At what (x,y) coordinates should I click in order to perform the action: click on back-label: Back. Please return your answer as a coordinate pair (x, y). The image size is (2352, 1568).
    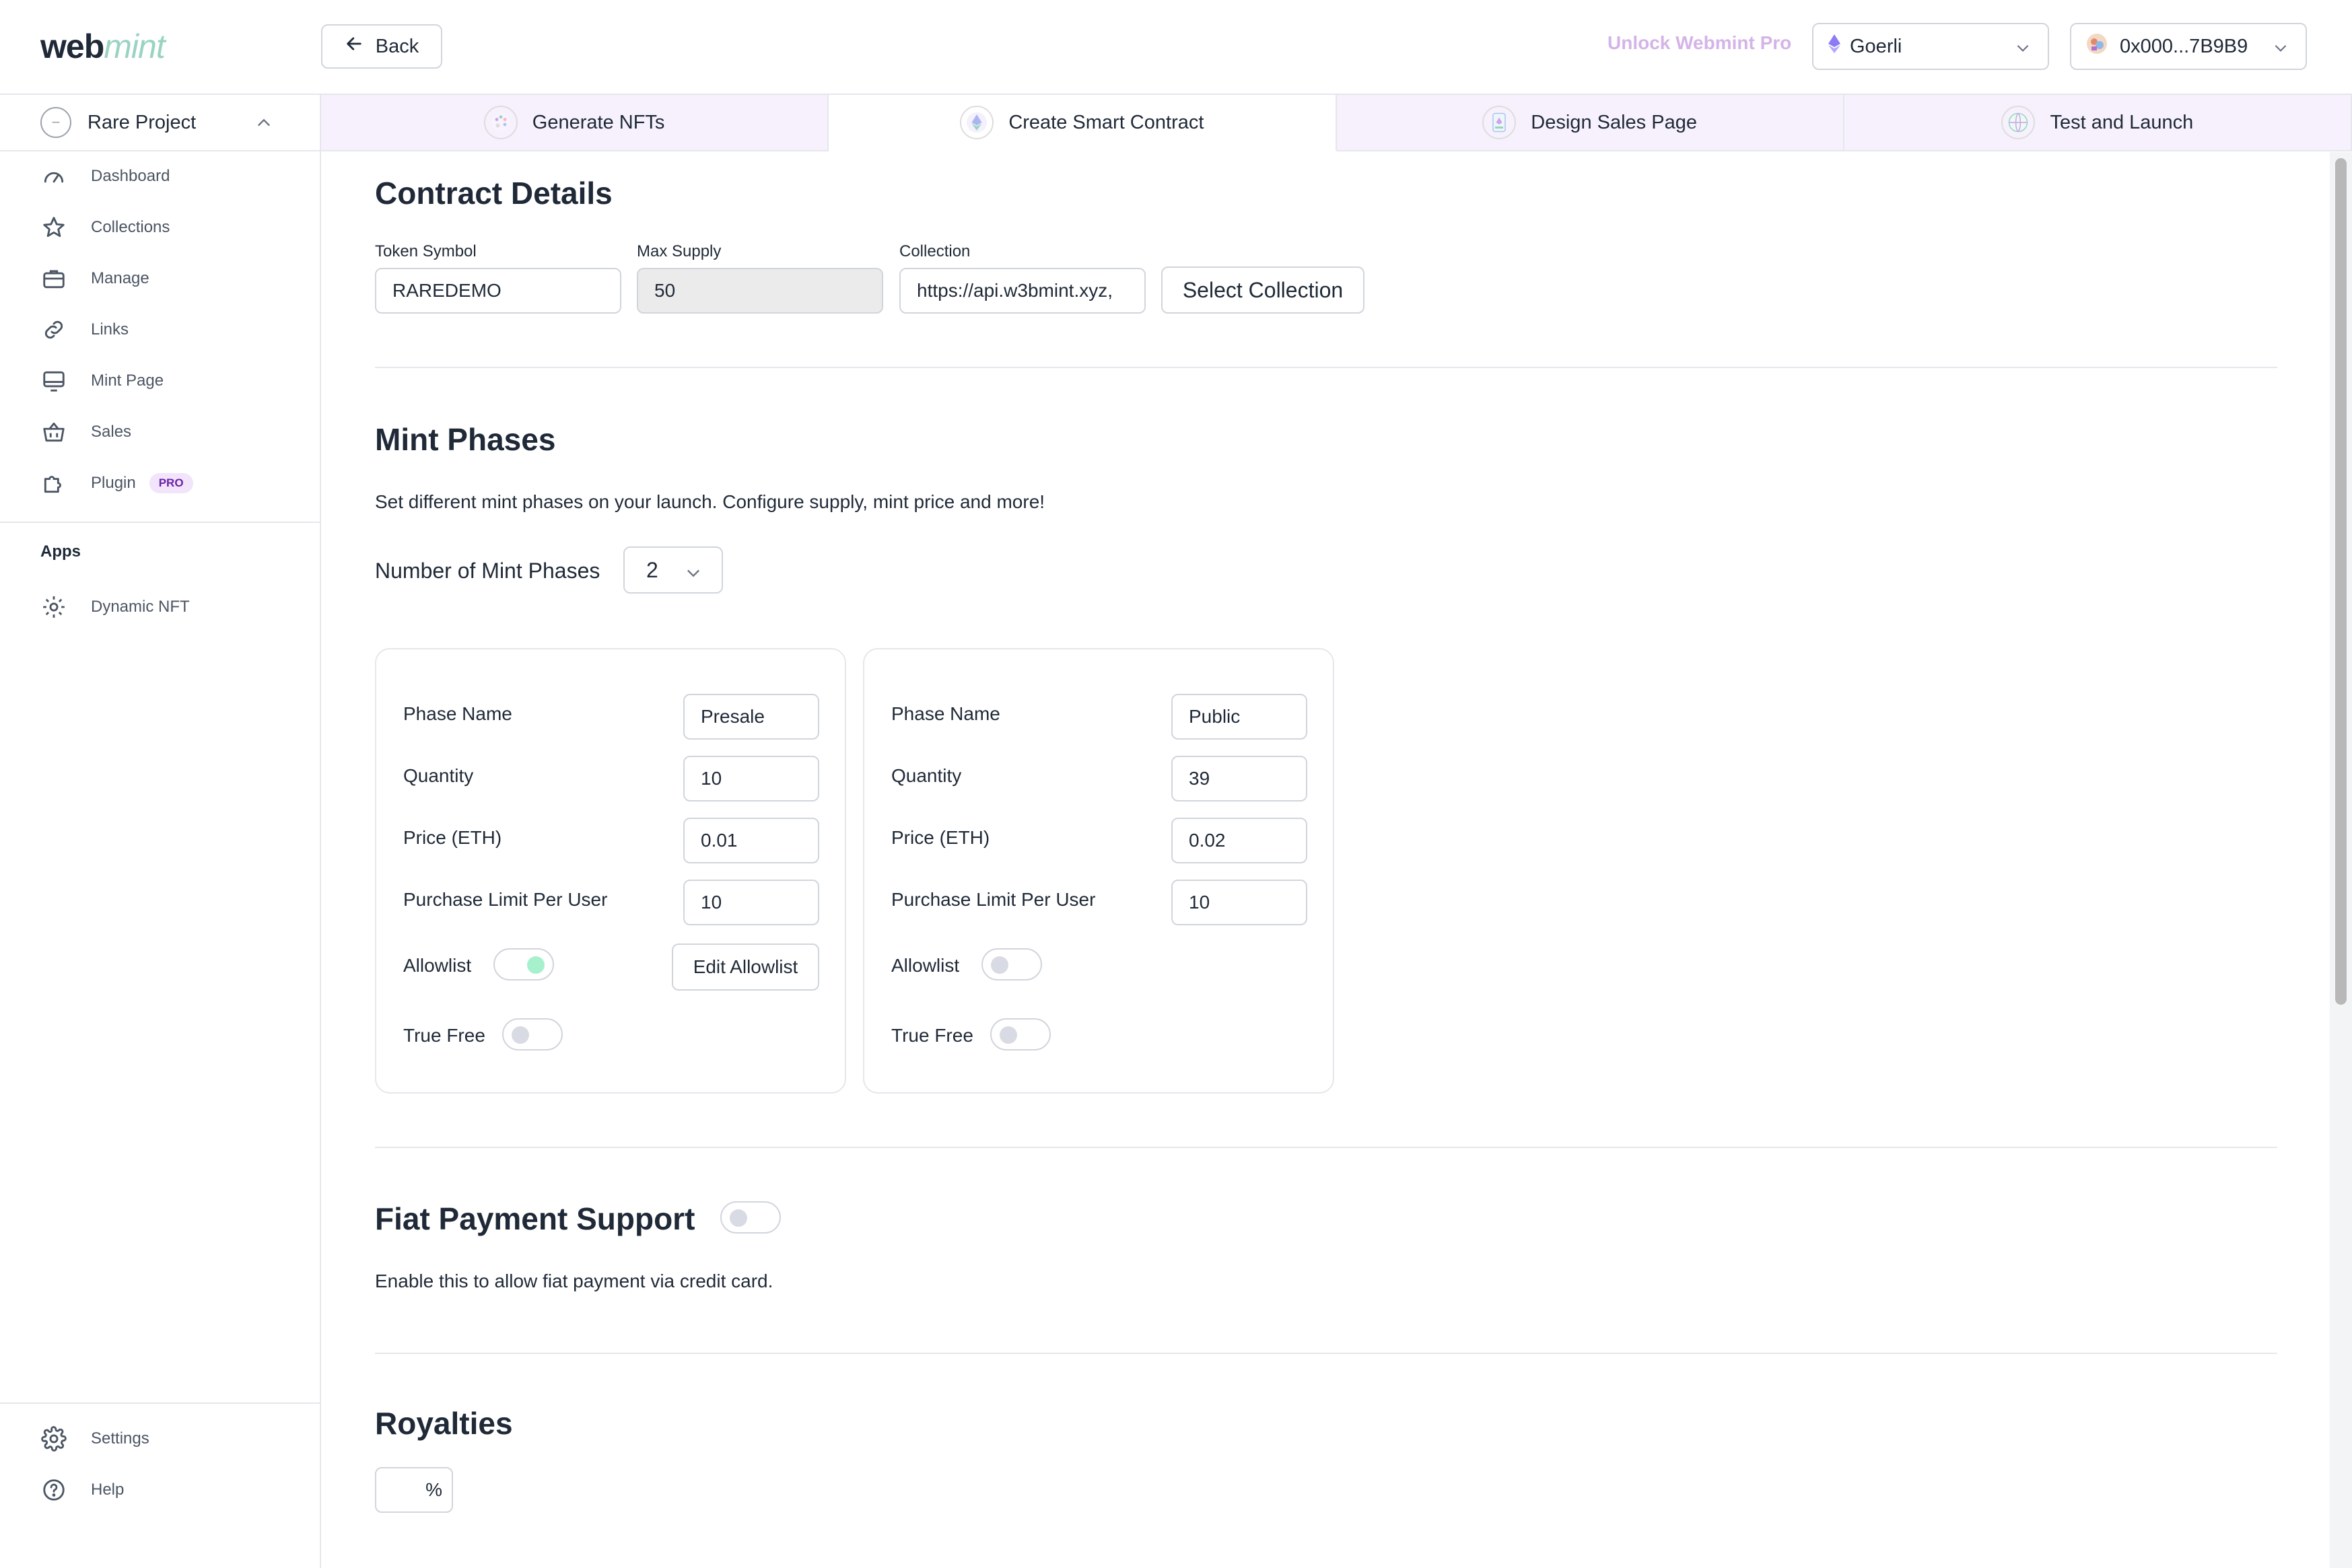
    Looking at the image, I should click on (397, 46).